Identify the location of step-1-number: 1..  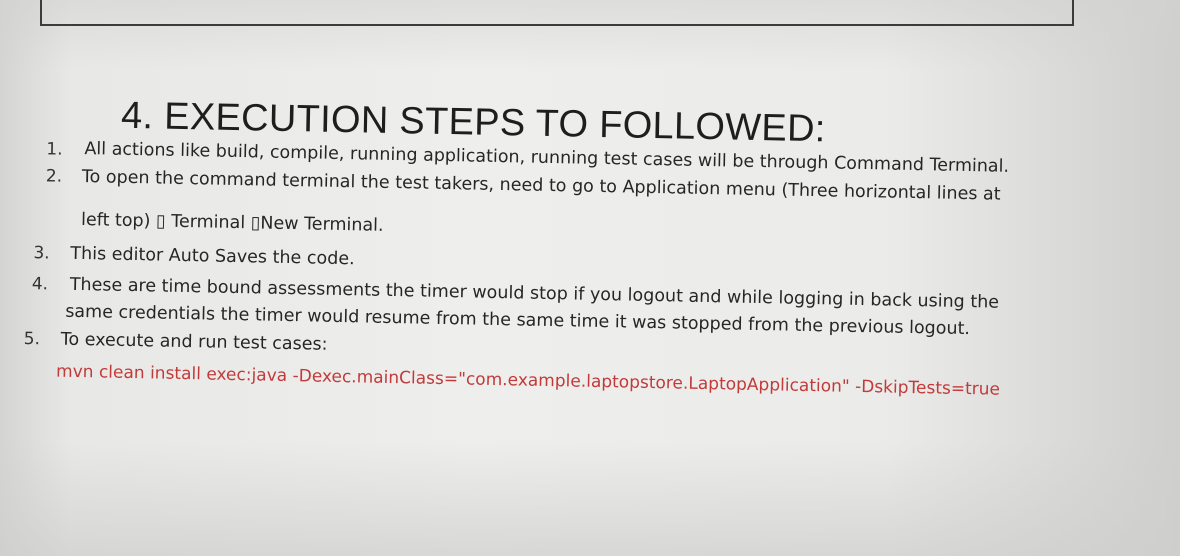
(54, 149).